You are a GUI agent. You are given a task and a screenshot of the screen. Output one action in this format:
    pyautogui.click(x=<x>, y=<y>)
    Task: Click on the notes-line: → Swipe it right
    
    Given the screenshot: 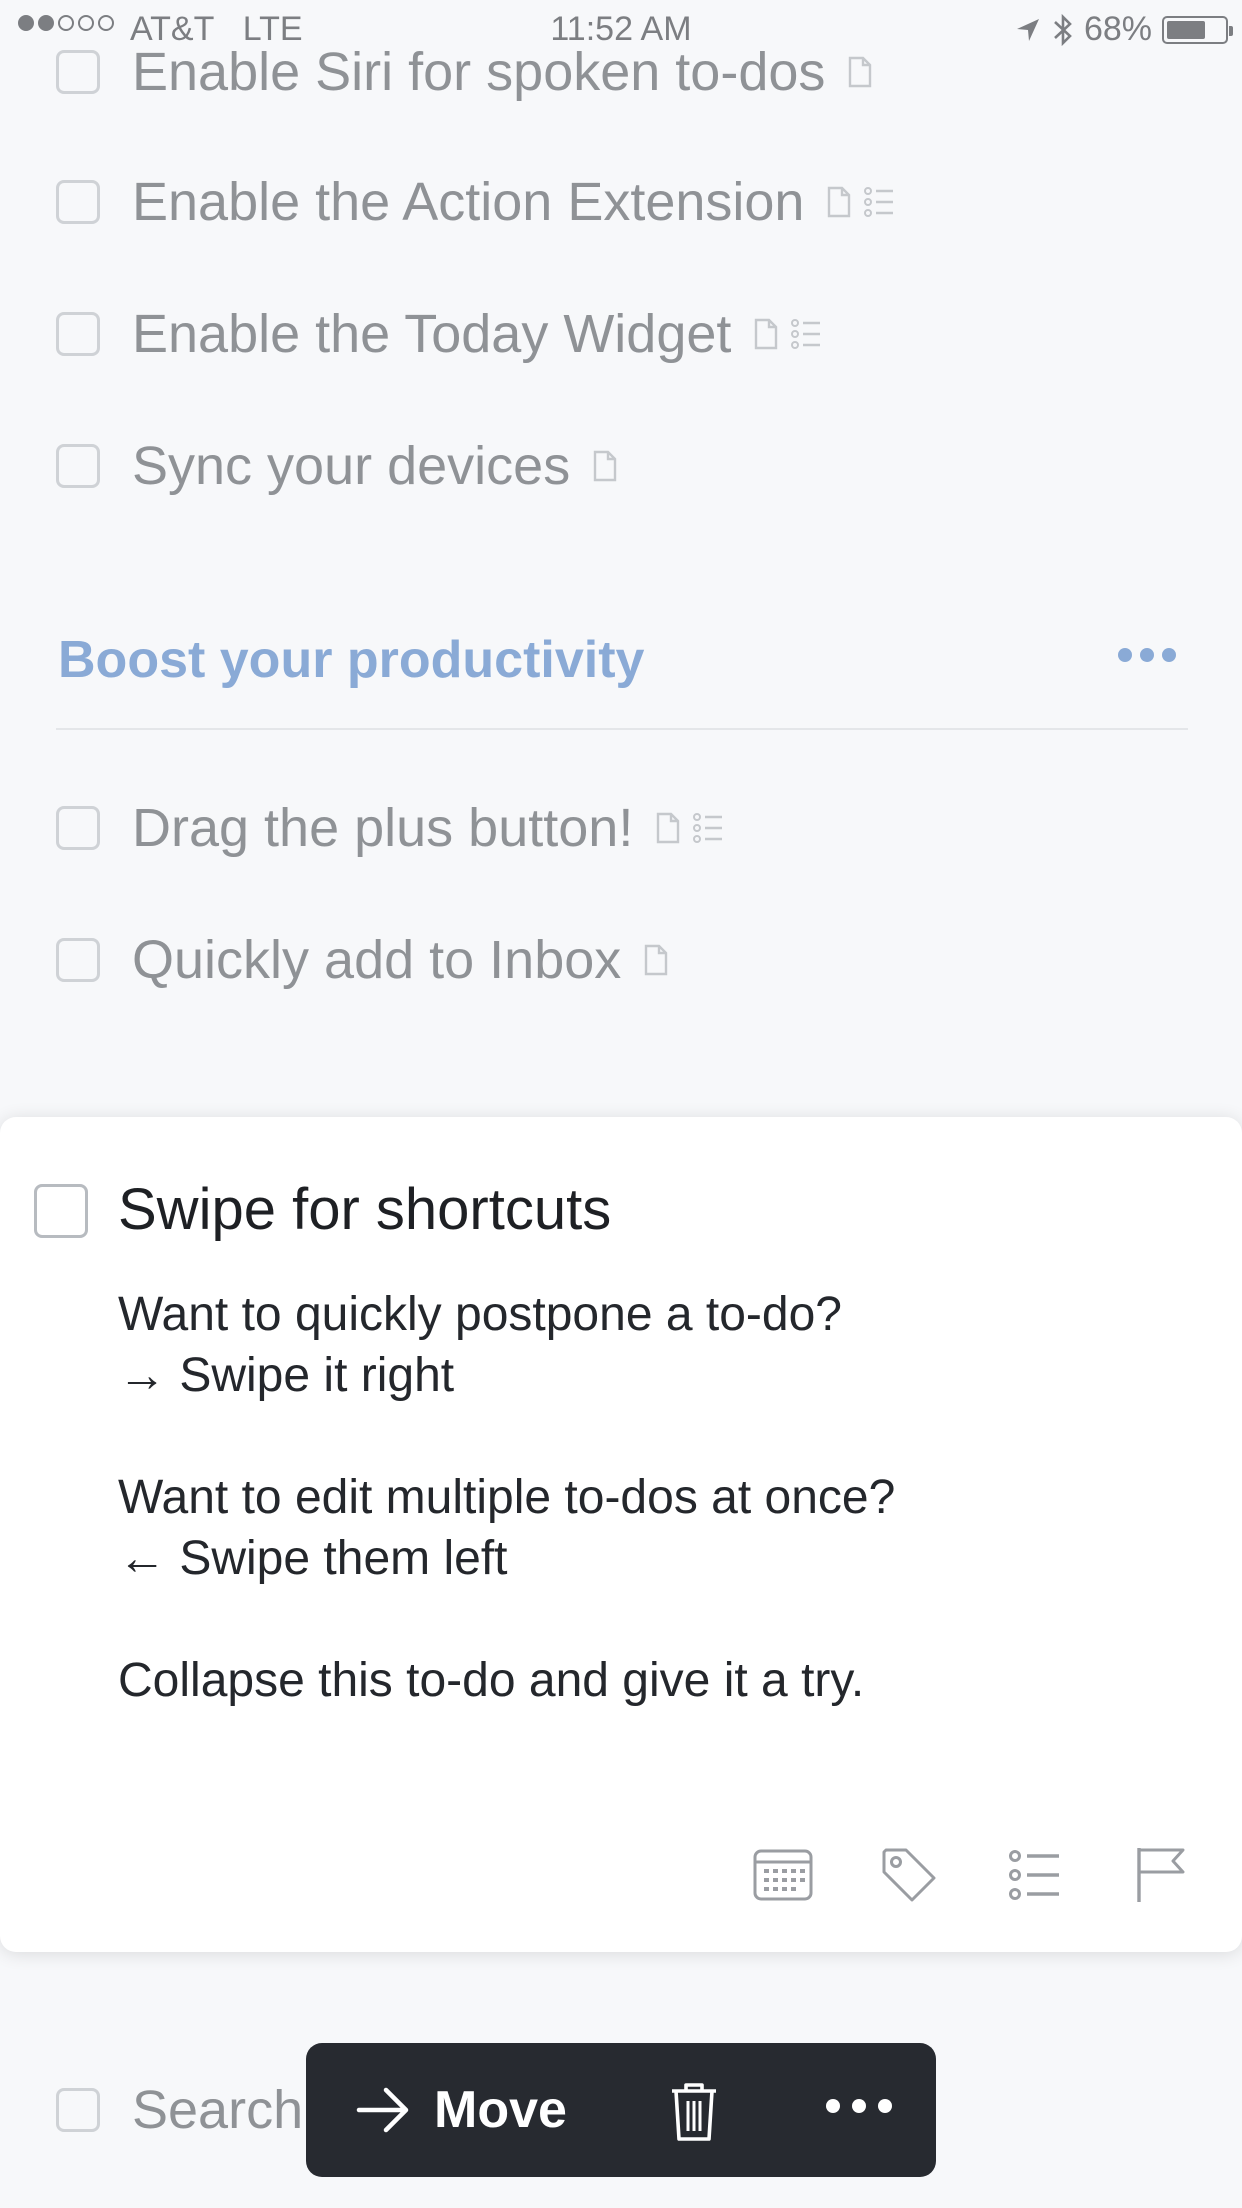 What is the action you would take?
    pyautogui.click(x=286, y=1375)
    